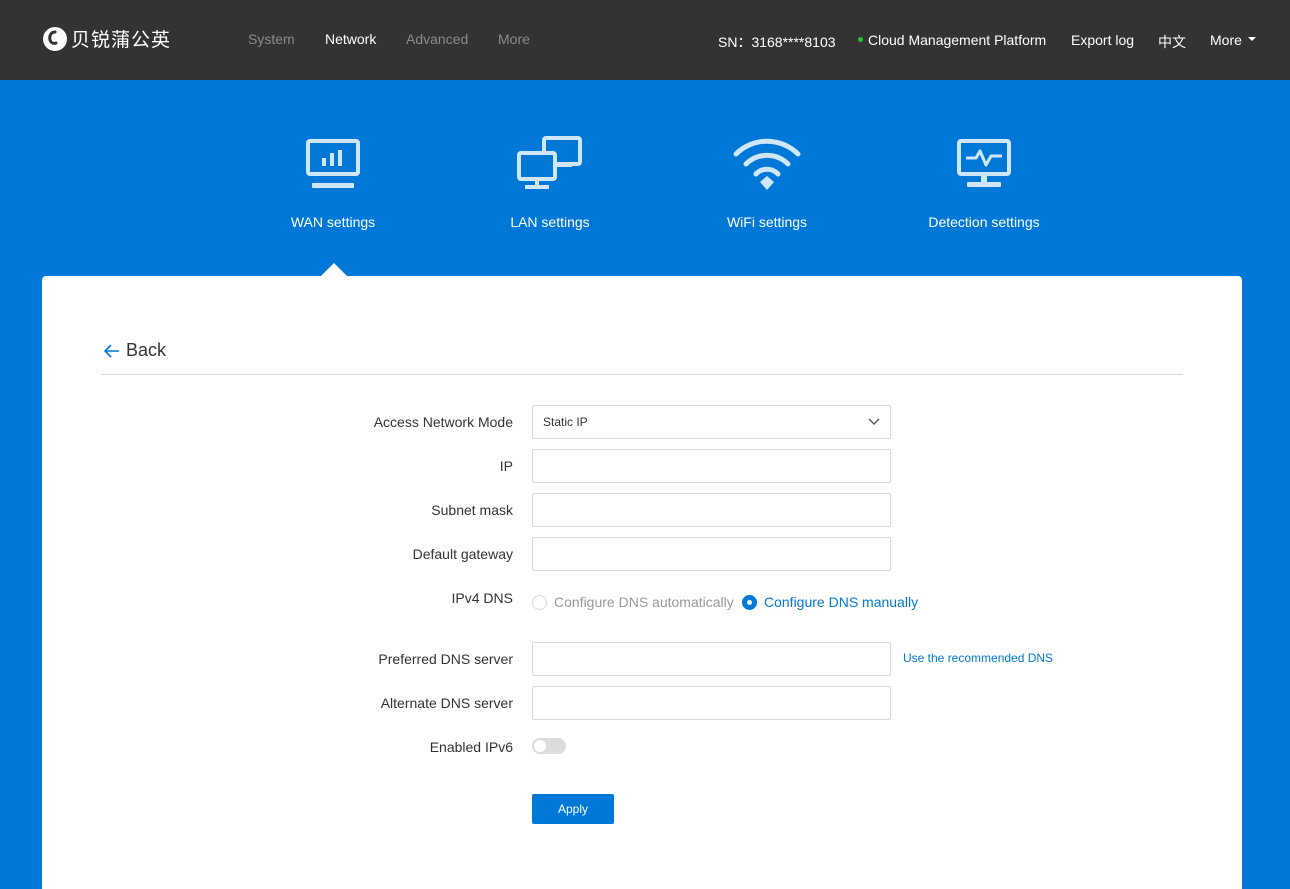 Image resolution: width=1290 pixels, height=889 pixels. Describe the element at coordinates (462, 554) in the screenshot. I see `gateway-label: Default gateway` at that location.